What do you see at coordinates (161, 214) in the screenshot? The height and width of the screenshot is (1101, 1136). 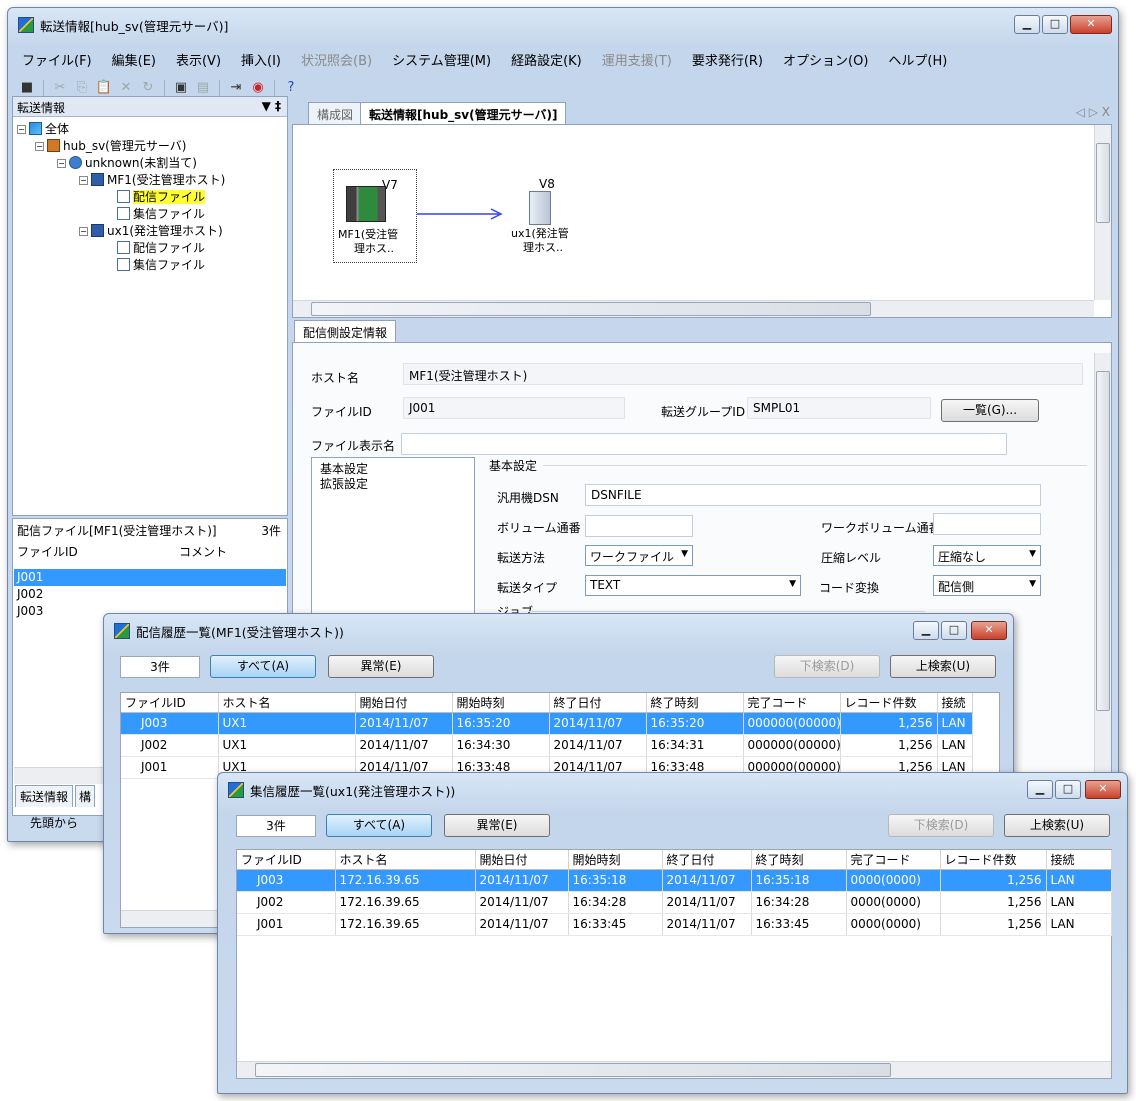 I see `tree-node-host1-recv: 集信ファイル` at bounding box center [161, 214].